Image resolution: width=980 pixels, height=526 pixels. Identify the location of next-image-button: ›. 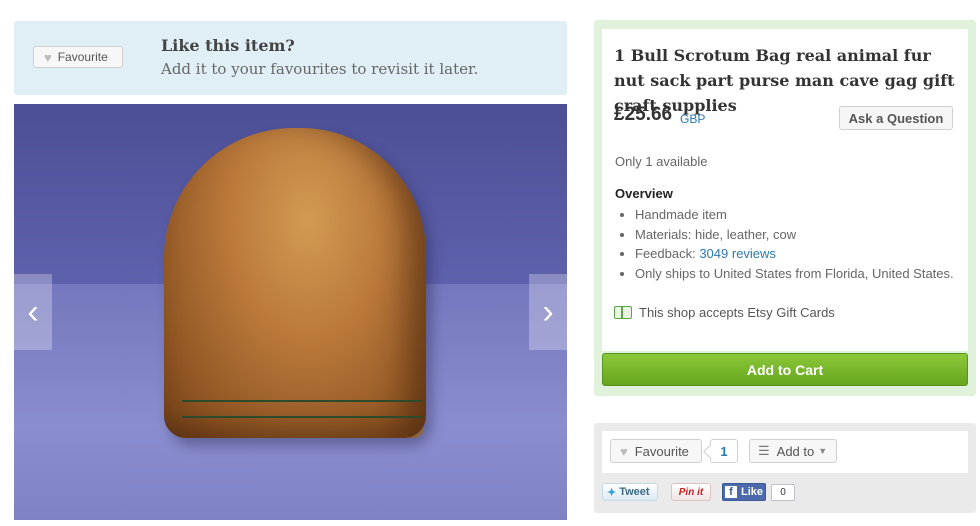
(548, 312).